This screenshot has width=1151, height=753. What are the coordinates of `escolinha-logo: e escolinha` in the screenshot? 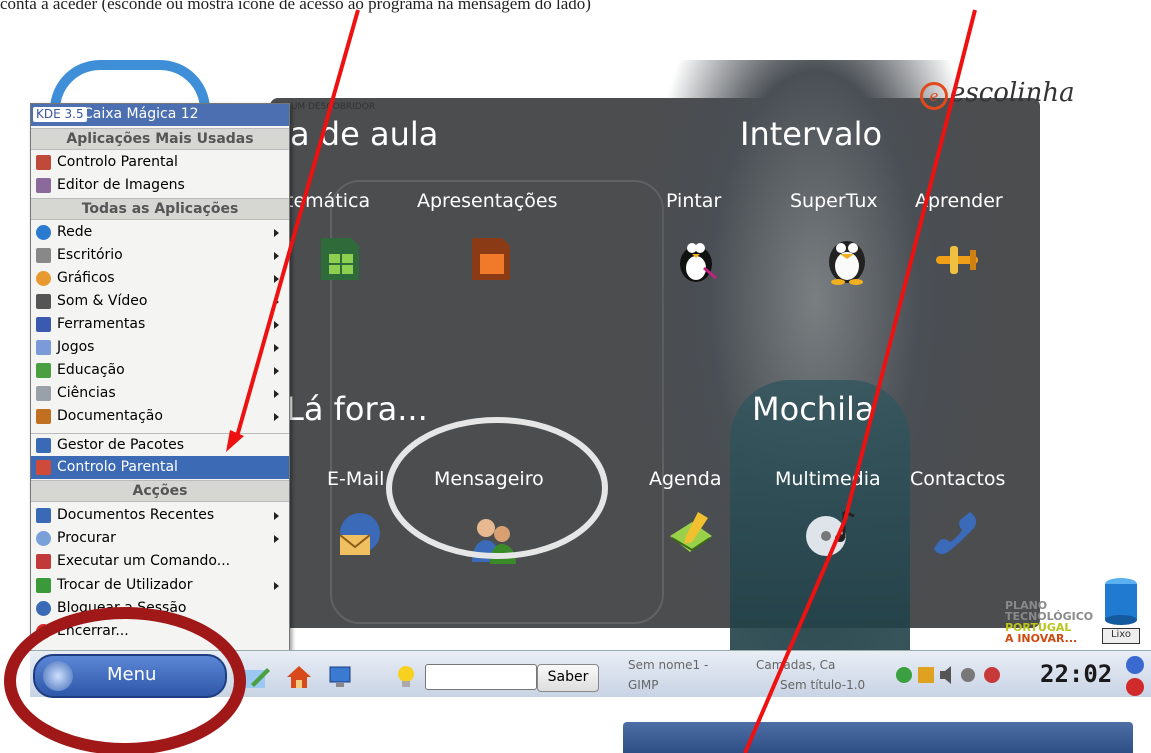 It's located at (997, 94).